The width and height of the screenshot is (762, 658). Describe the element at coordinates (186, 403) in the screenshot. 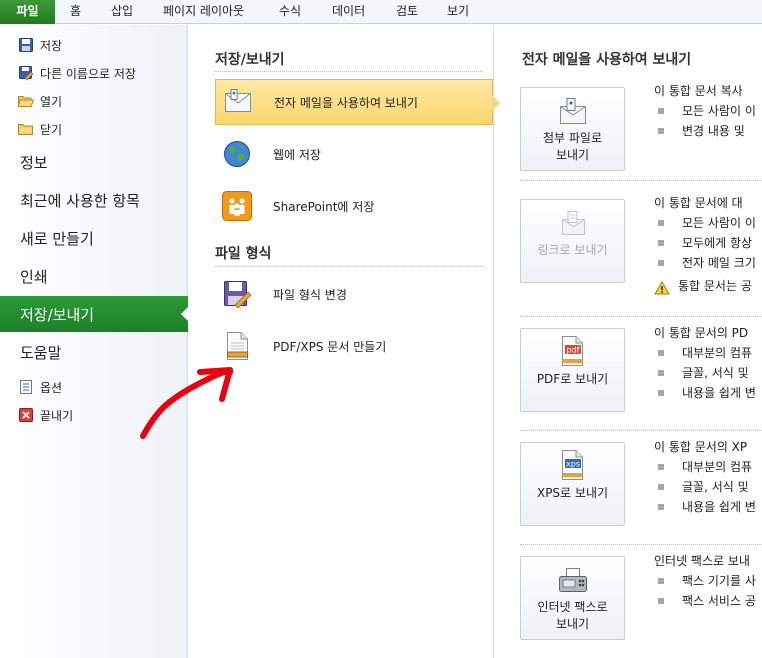

I see `annotation-arrow` at that location.